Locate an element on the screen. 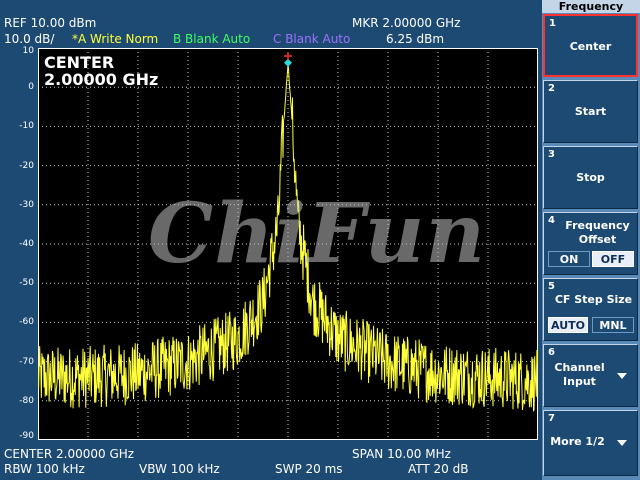 The height and width of the screenshot is (480, 640). y-tick-label: 10 is located at coordinates (28, 51).